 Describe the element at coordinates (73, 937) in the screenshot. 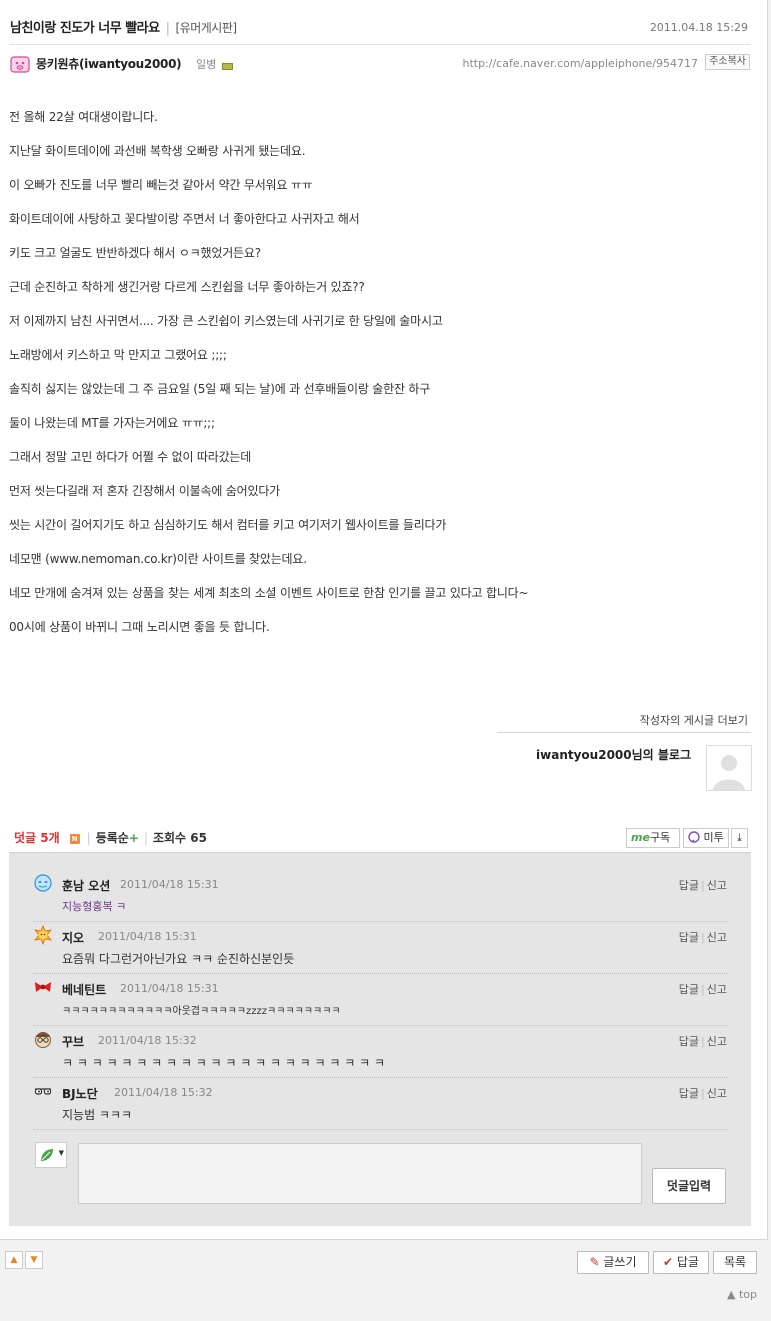

I see `comment-author: 지오` at that location.